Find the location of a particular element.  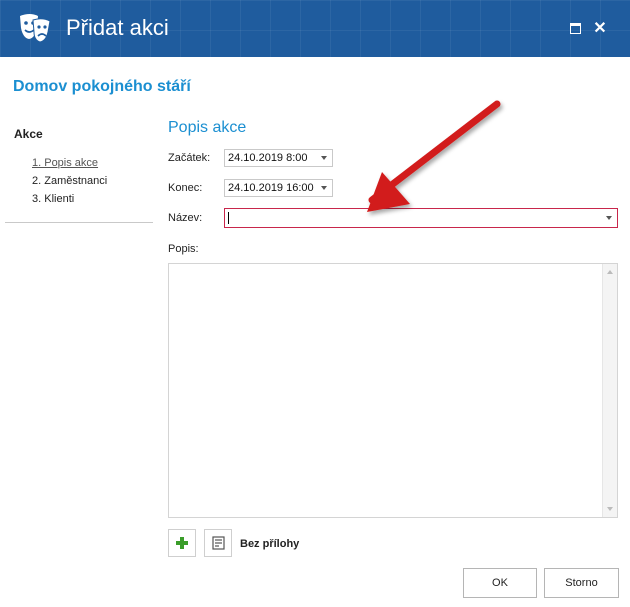

theater-masks-icon is located at coordinates (35, 28).